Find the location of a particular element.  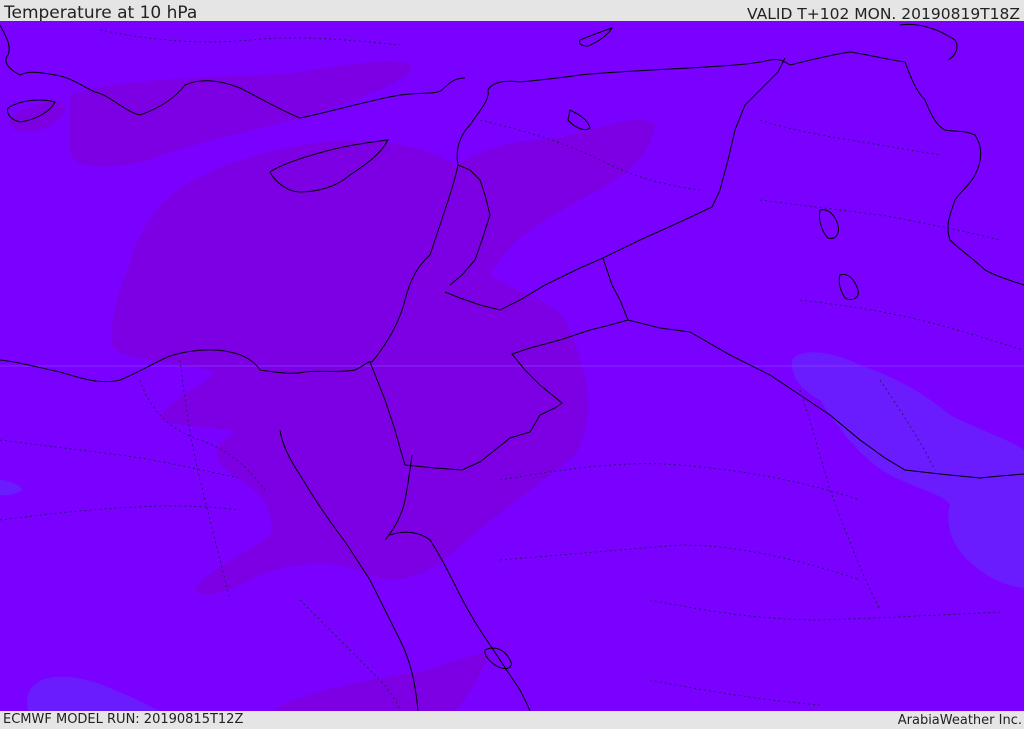

credit-label: ArabiaWeather Inc. is located at coordinates (959, 720).